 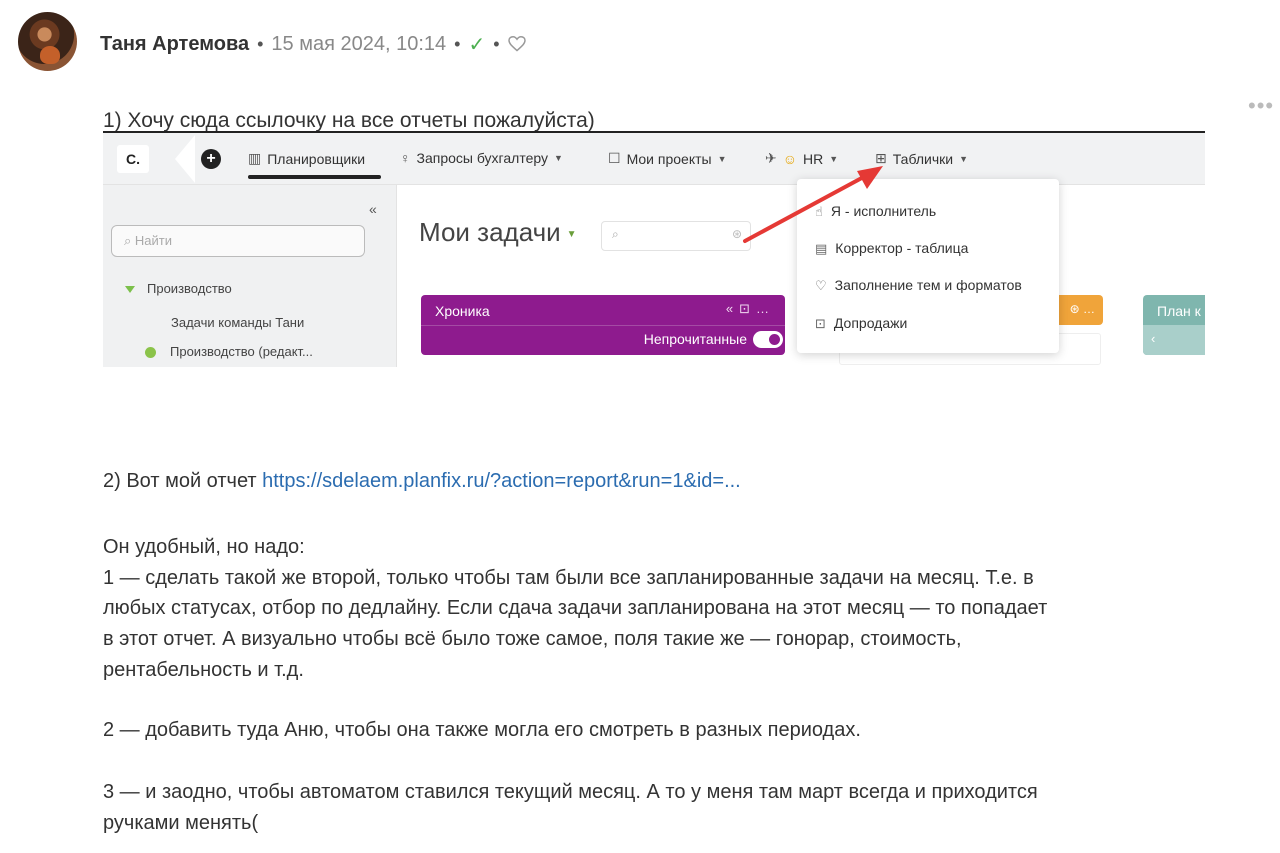 What do you see at coordinates (768, 339) in the screenshot?
I see `unread-toggle` at bounding box center [768, 339].